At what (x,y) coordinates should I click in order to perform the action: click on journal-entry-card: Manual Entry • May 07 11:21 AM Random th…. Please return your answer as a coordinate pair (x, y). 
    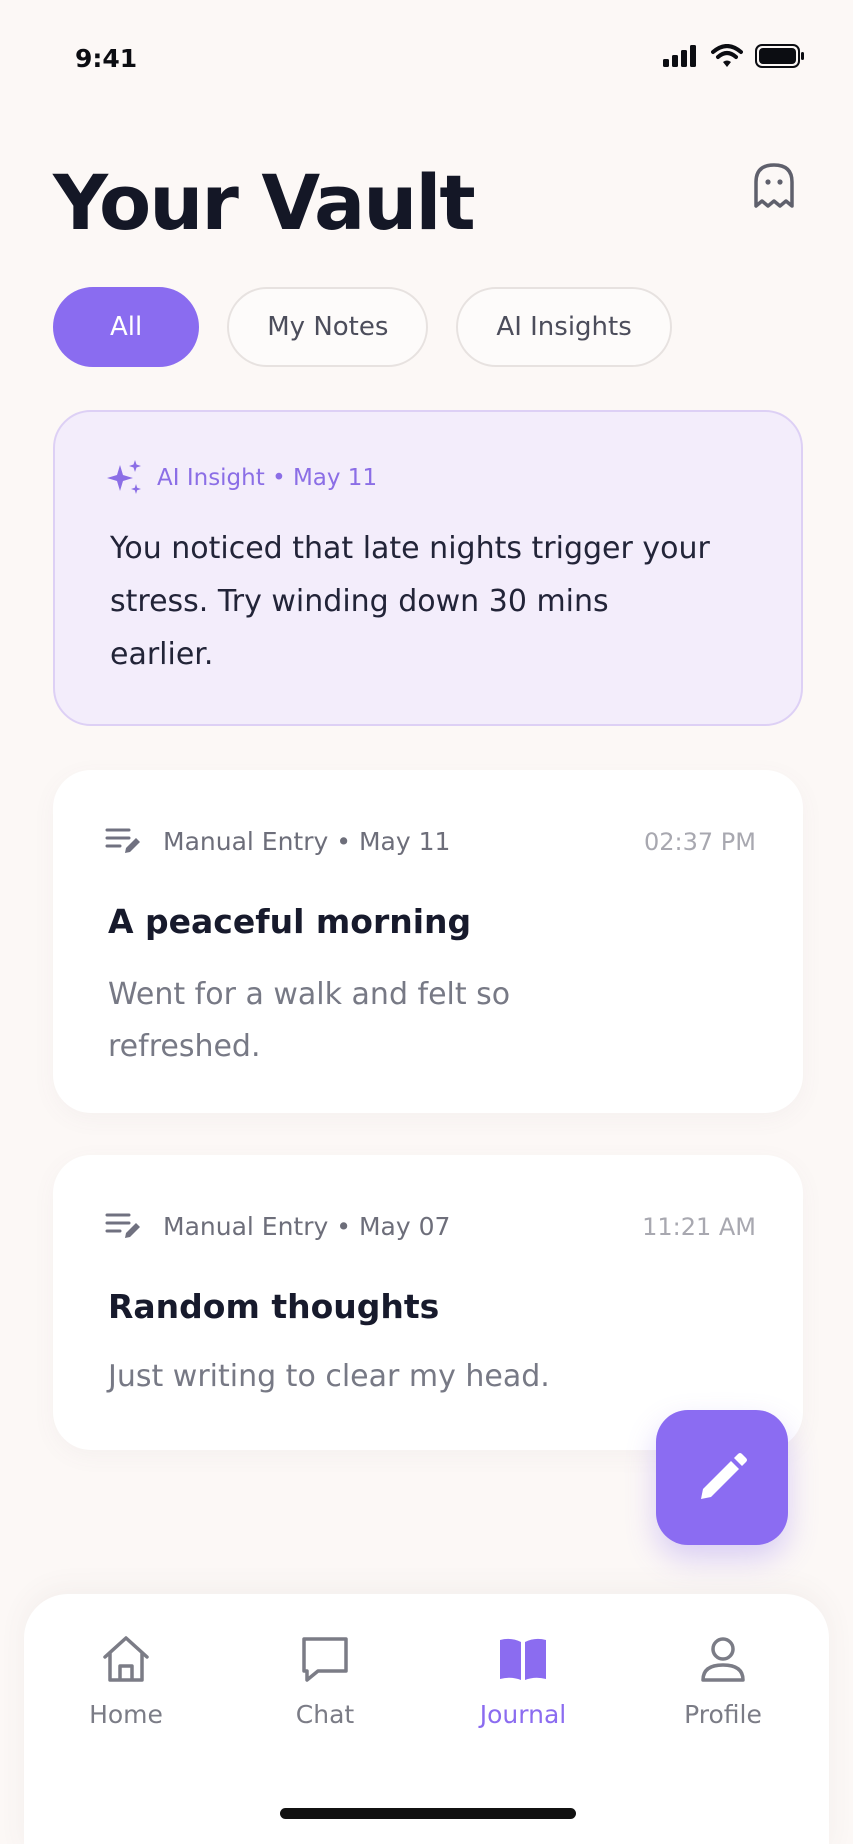
    Looking at the image, I should click on (428, 1302).